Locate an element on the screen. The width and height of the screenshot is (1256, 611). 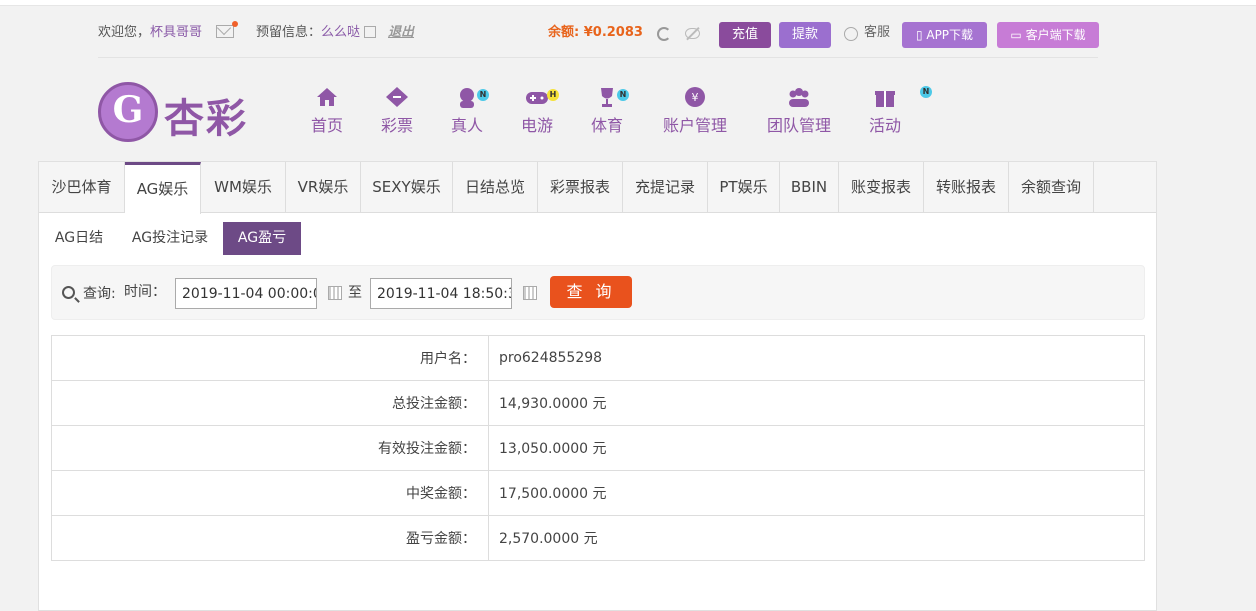
client-download-button: ▭ 客户端下载 is located at coordinates (1048, 35).